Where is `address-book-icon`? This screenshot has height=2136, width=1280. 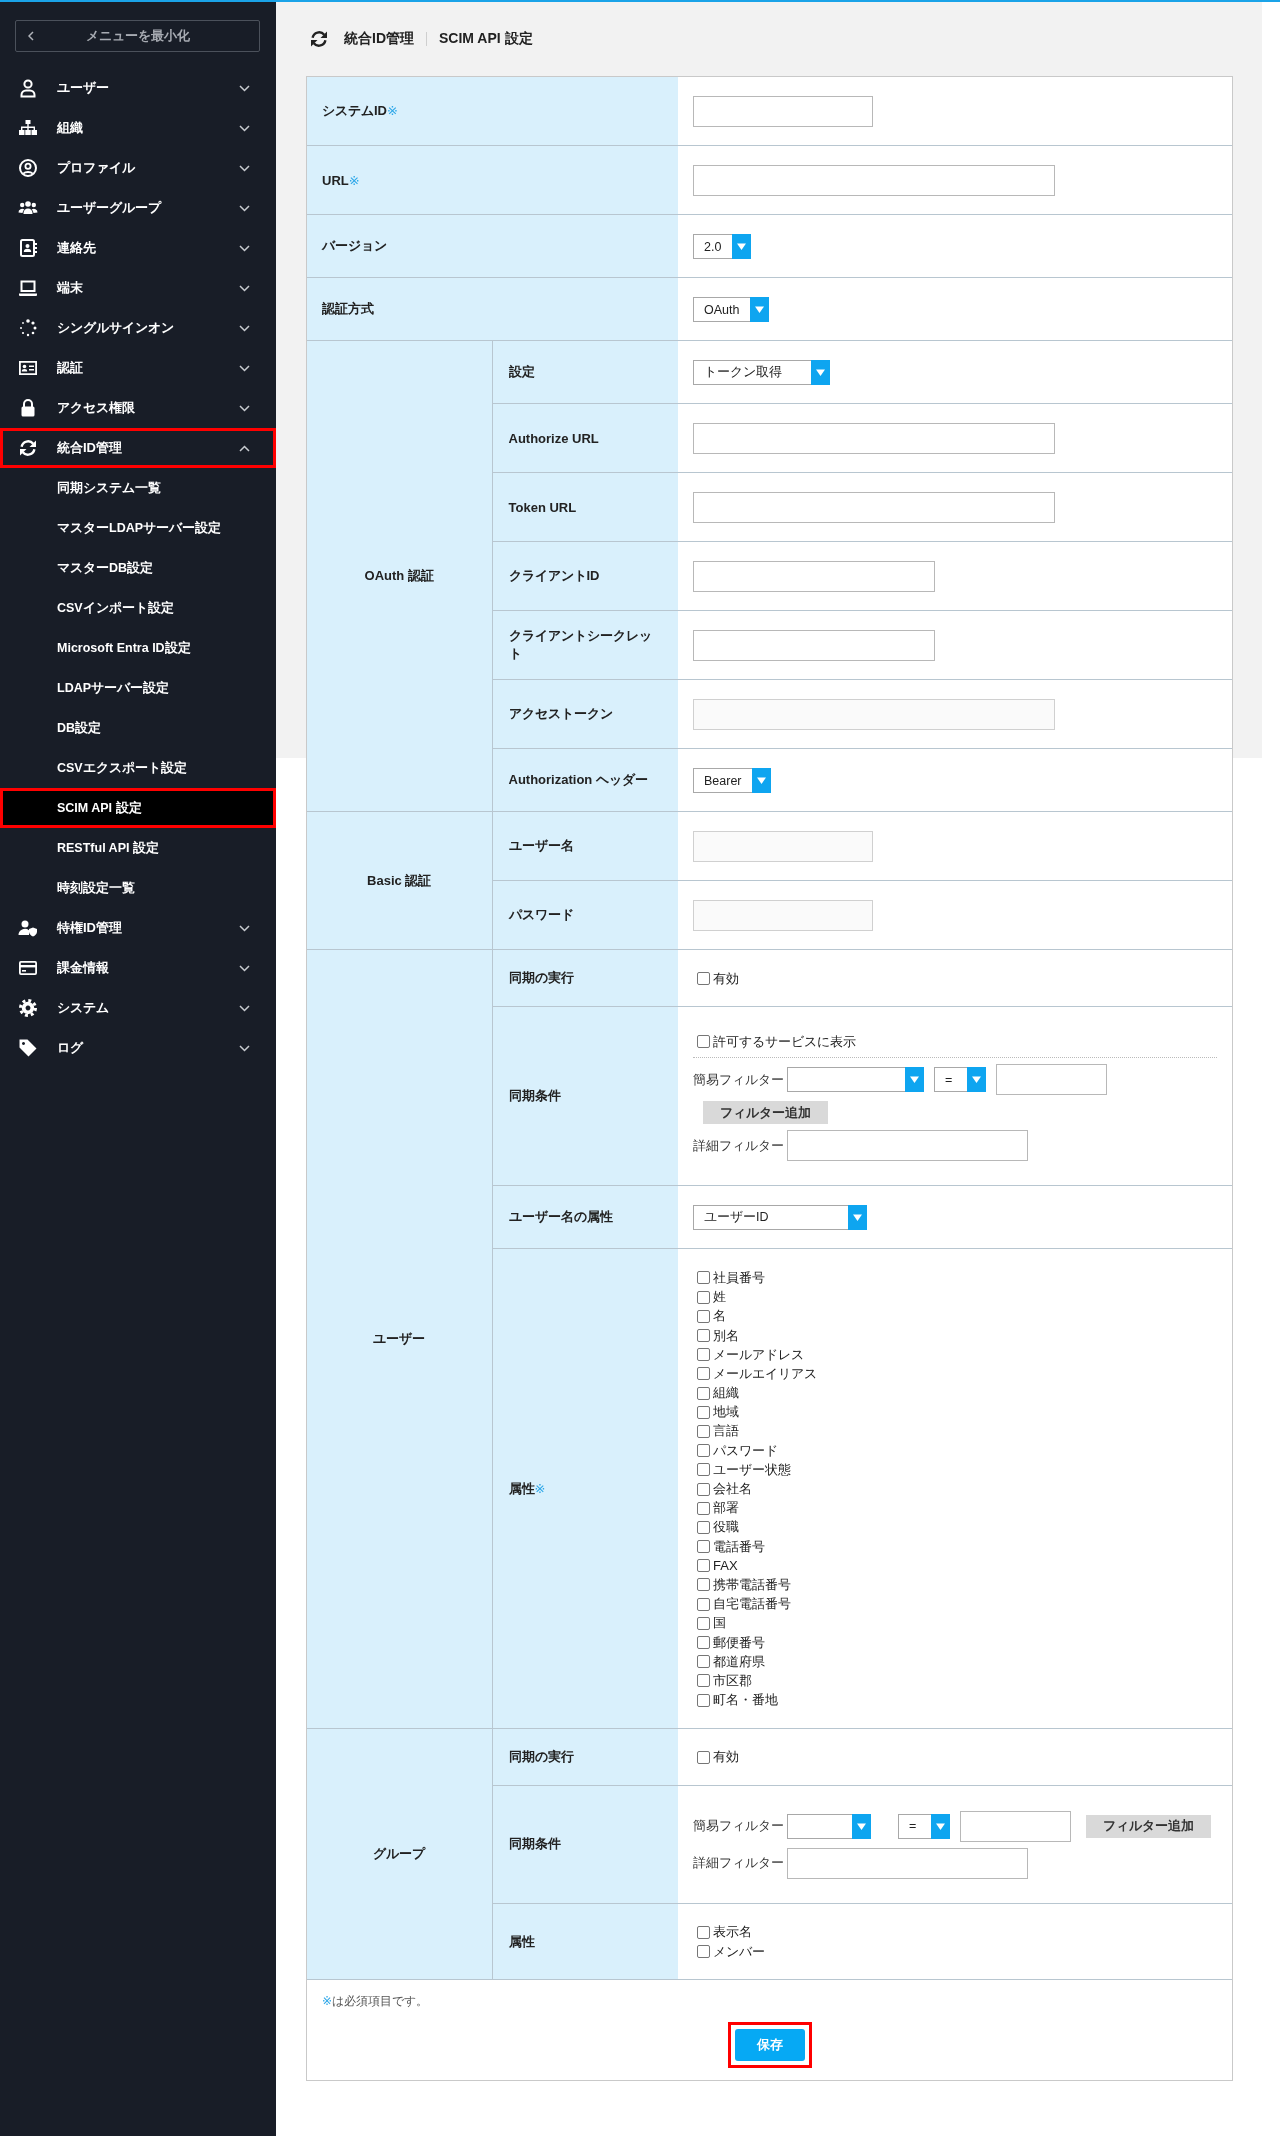 address-book-icon is located at coordinates (28, 248).